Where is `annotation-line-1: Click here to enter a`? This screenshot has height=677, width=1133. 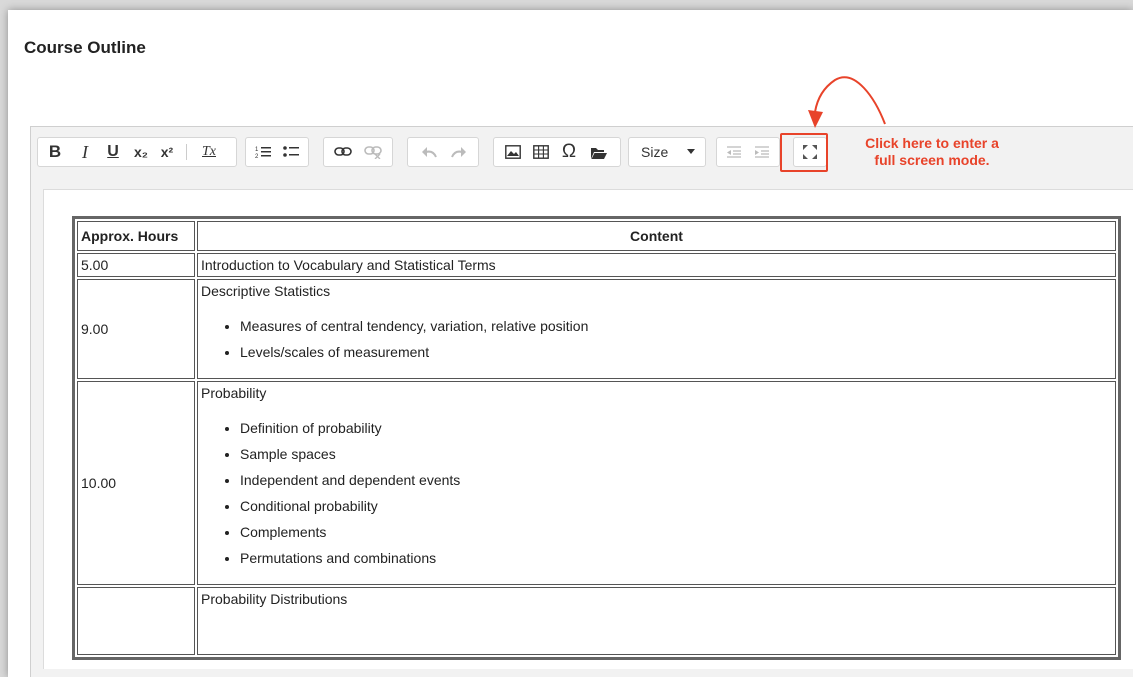
annotation-line-1: Click here to enter a is located at coordinates (932, 143).